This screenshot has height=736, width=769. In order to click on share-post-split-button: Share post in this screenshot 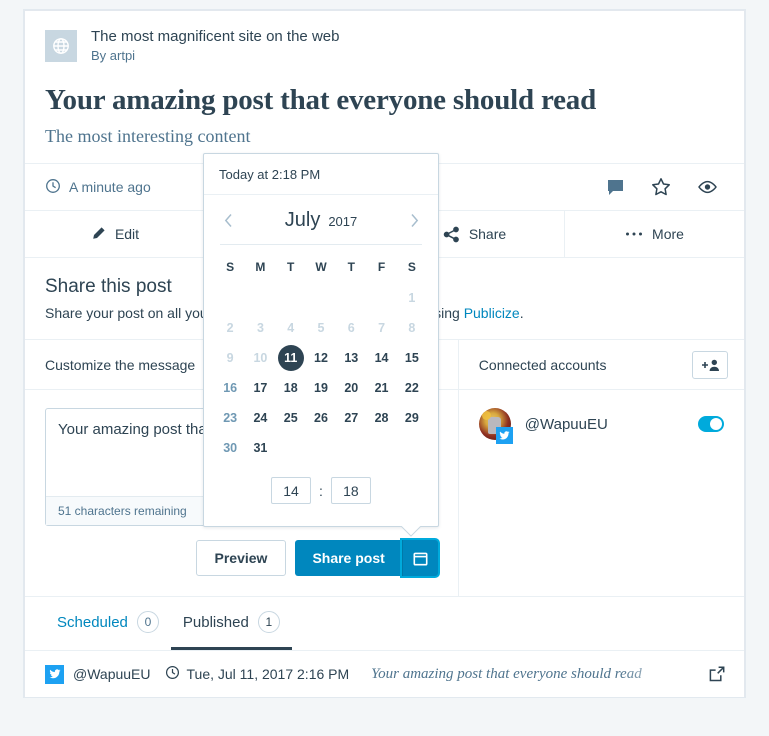, I will do `click(366, 558)`.